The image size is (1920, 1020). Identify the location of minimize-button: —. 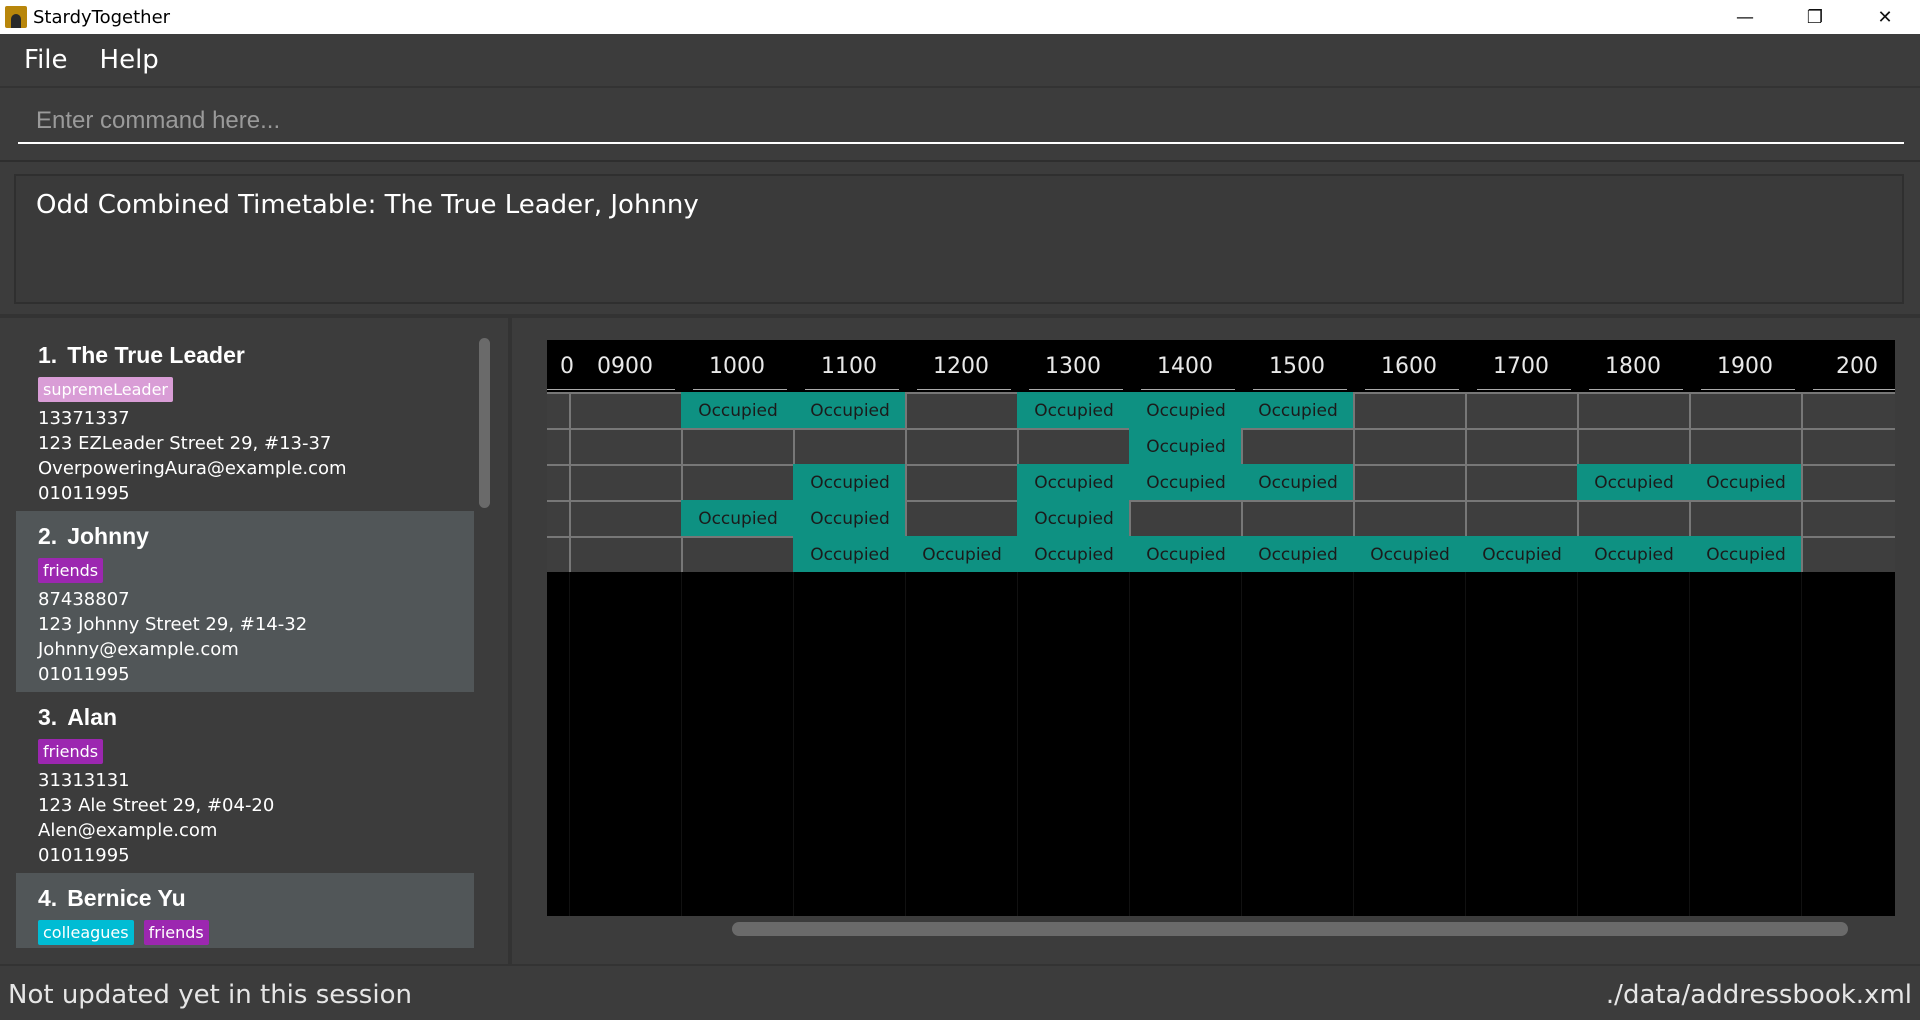
(1745, 17).